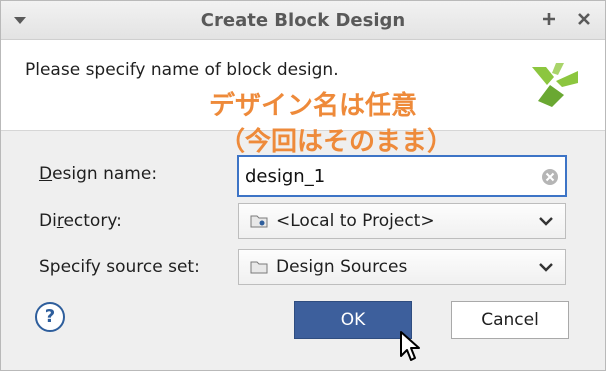  Describe the element at coordinates (402, 176) in the screenshot. I see `design-name-input: design_1` at that location.